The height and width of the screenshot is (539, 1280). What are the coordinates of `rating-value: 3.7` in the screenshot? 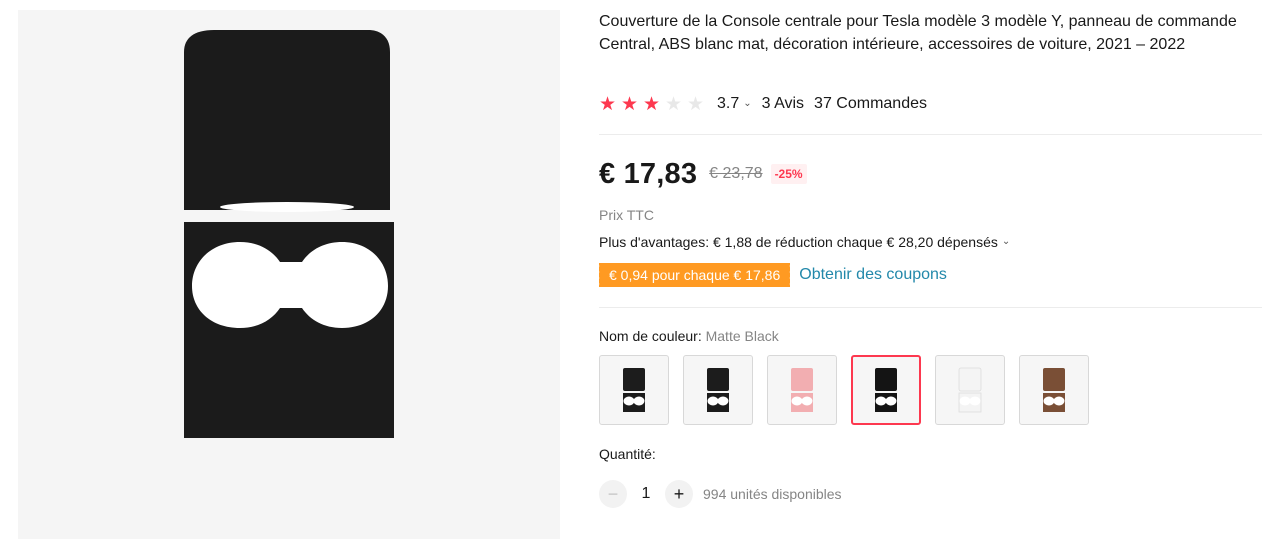 It's located at (728, 104).